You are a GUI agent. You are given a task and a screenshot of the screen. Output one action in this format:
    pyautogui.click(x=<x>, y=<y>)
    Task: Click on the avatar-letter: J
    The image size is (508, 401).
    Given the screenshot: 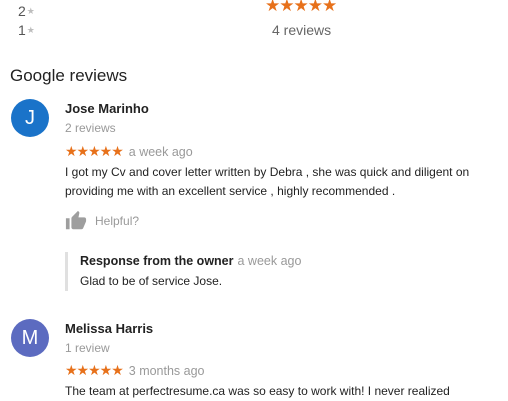 What is the action you would take?
    pyautogui.click(x=30, y=117)
    